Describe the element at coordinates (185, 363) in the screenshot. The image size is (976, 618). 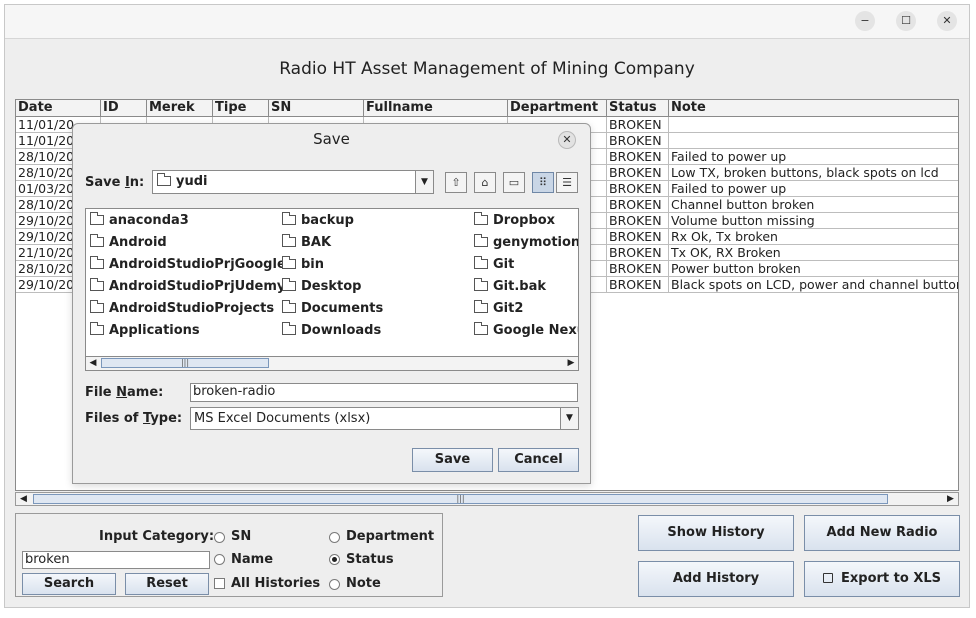
I see `file-list-scroll-thumb: |||` at that location.